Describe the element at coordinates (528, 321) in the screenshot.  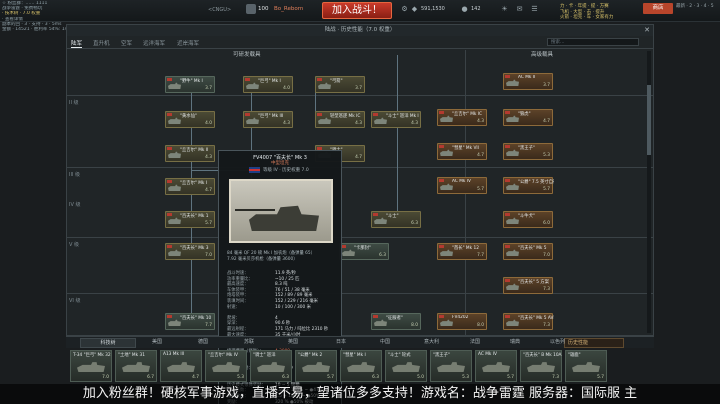
I see `premium-vehicle-node: "百夫长" Mk 5 AVRE 7.3` at that location.